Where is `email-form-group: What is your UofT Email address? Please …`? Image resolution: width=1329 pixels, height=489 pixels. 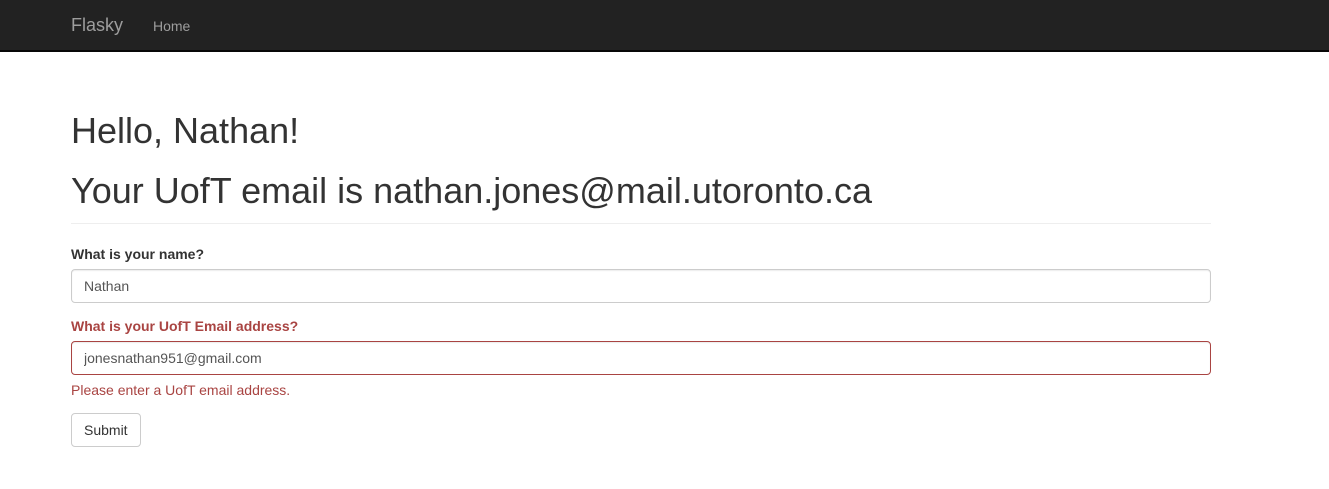 email-form-group: What is your UofT Email address? Please … is located at coordinates (641, 358).